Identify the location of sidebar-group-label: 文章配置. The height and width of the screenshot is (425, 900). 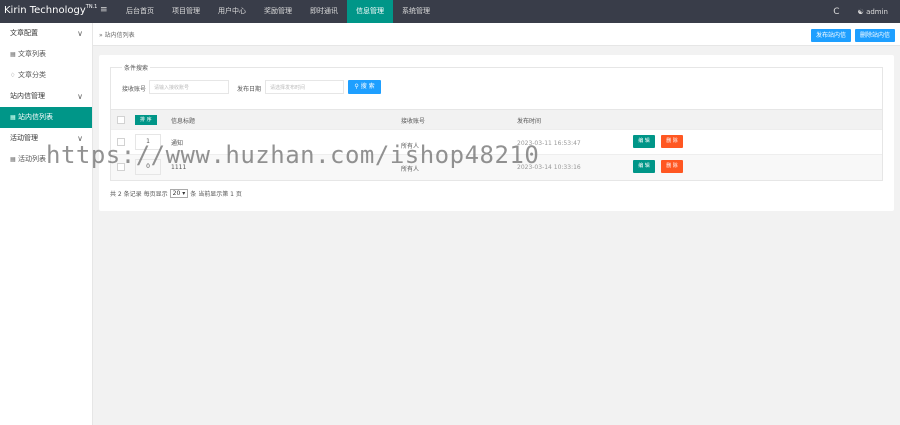
(24, 33).